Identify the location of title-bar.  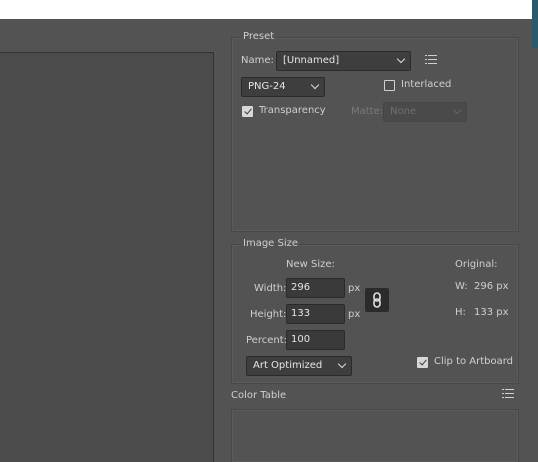
(269, 9).